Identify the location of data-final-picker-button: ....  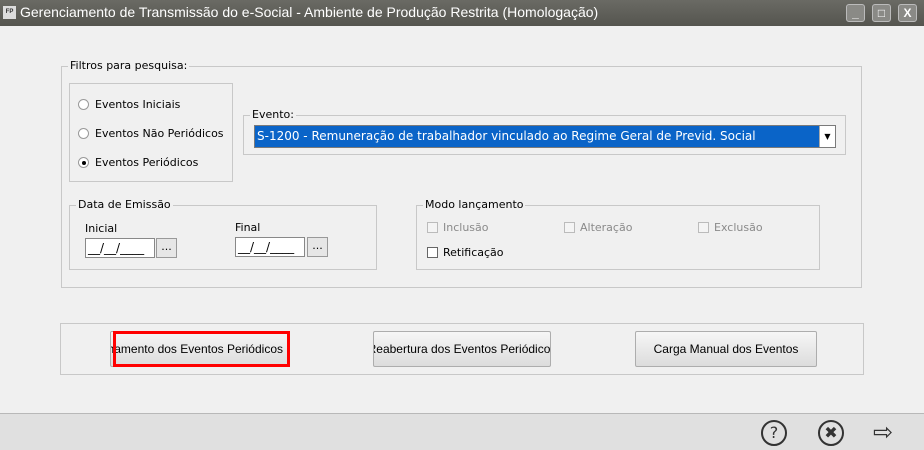
(317, 247).